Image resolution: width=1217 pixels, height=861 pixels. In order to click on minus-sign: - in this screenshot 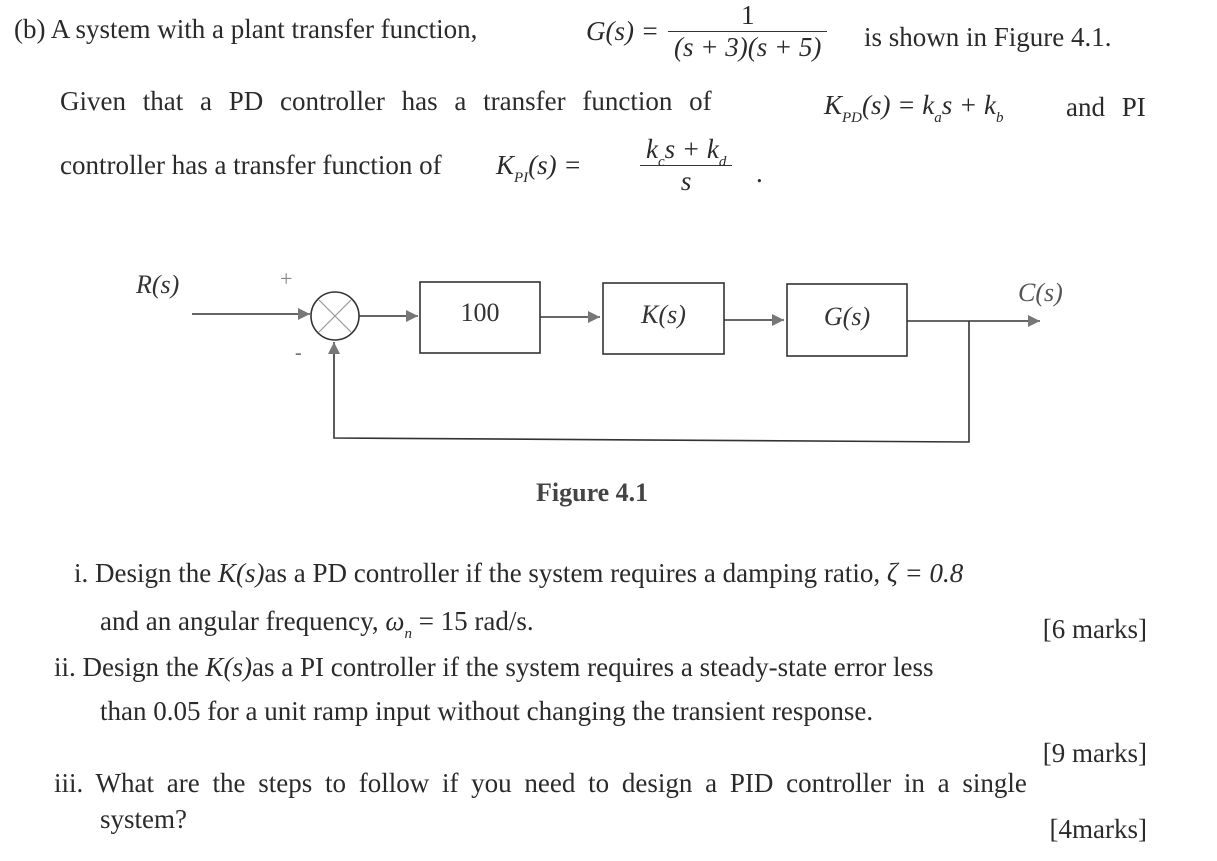, I will do `click(298, 353)`.